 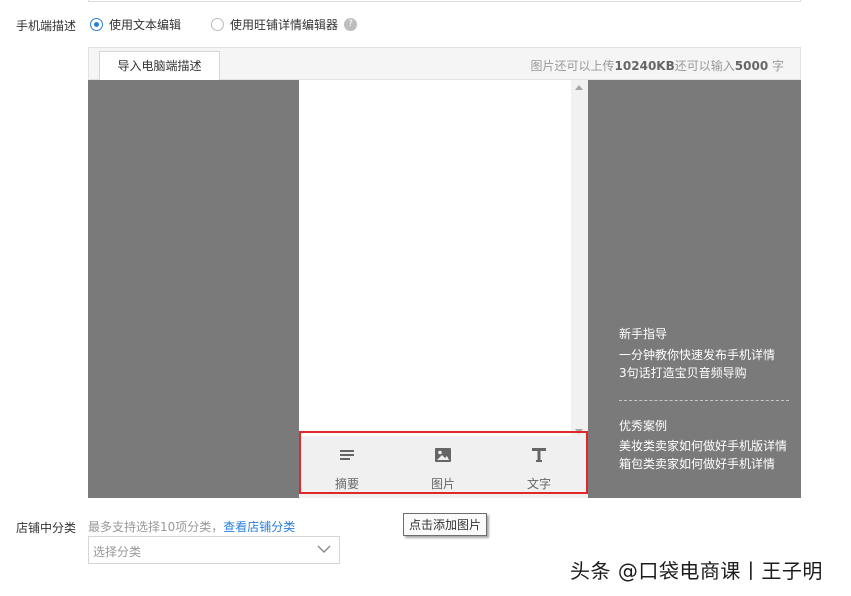 I want to click on quota-middle: 还可以输入, so click(x=704, y=66).